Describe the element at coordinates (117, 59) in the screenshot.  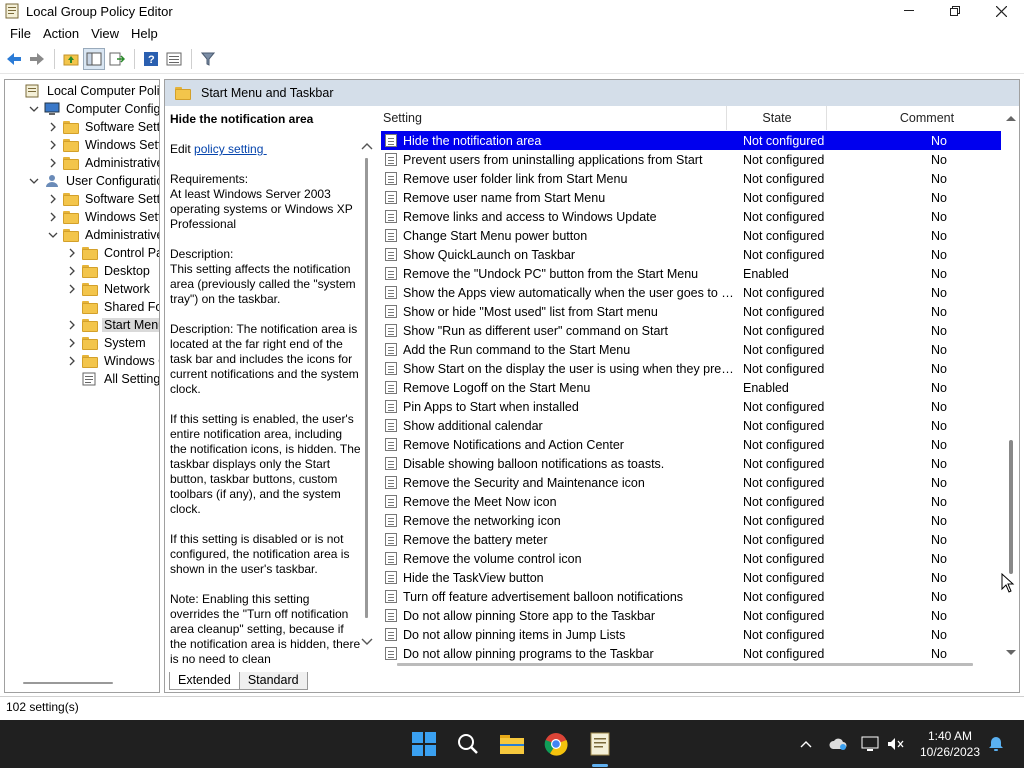
I see `export-list-icon` at that location.